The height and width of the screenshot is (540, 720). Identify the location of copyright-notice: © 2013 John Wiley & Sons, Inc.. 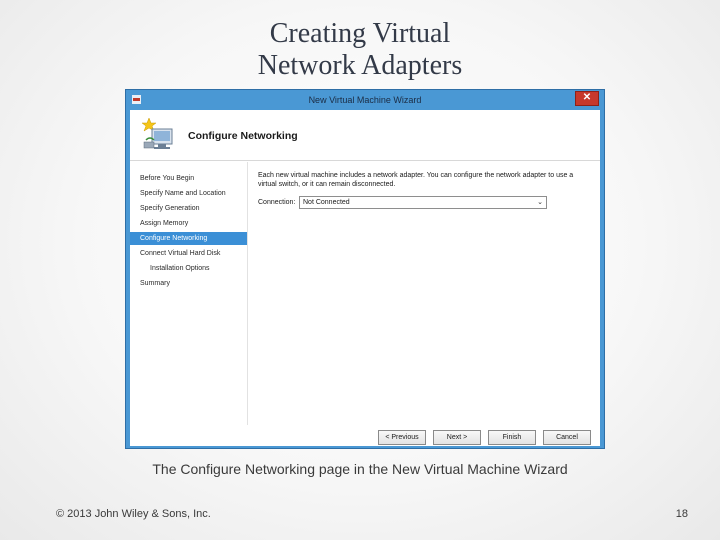
(133, 514).